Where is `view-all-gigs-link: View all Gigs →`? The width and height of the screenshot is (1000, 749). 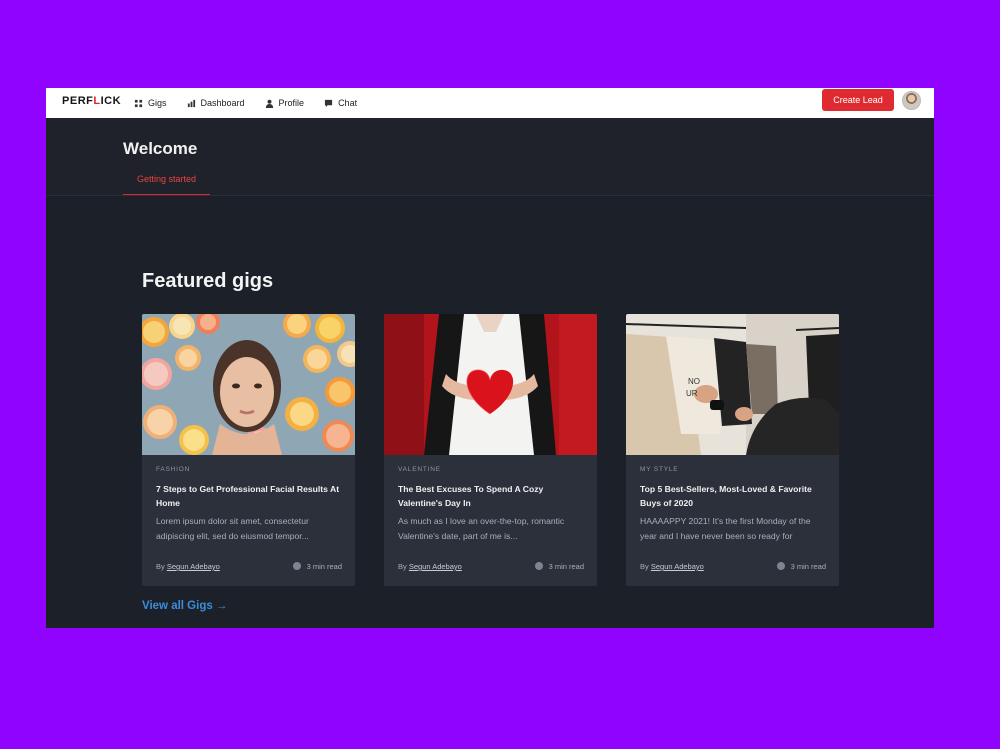 view-all-gigs-link: View all Gigs → is located at coordinates (184, 606).